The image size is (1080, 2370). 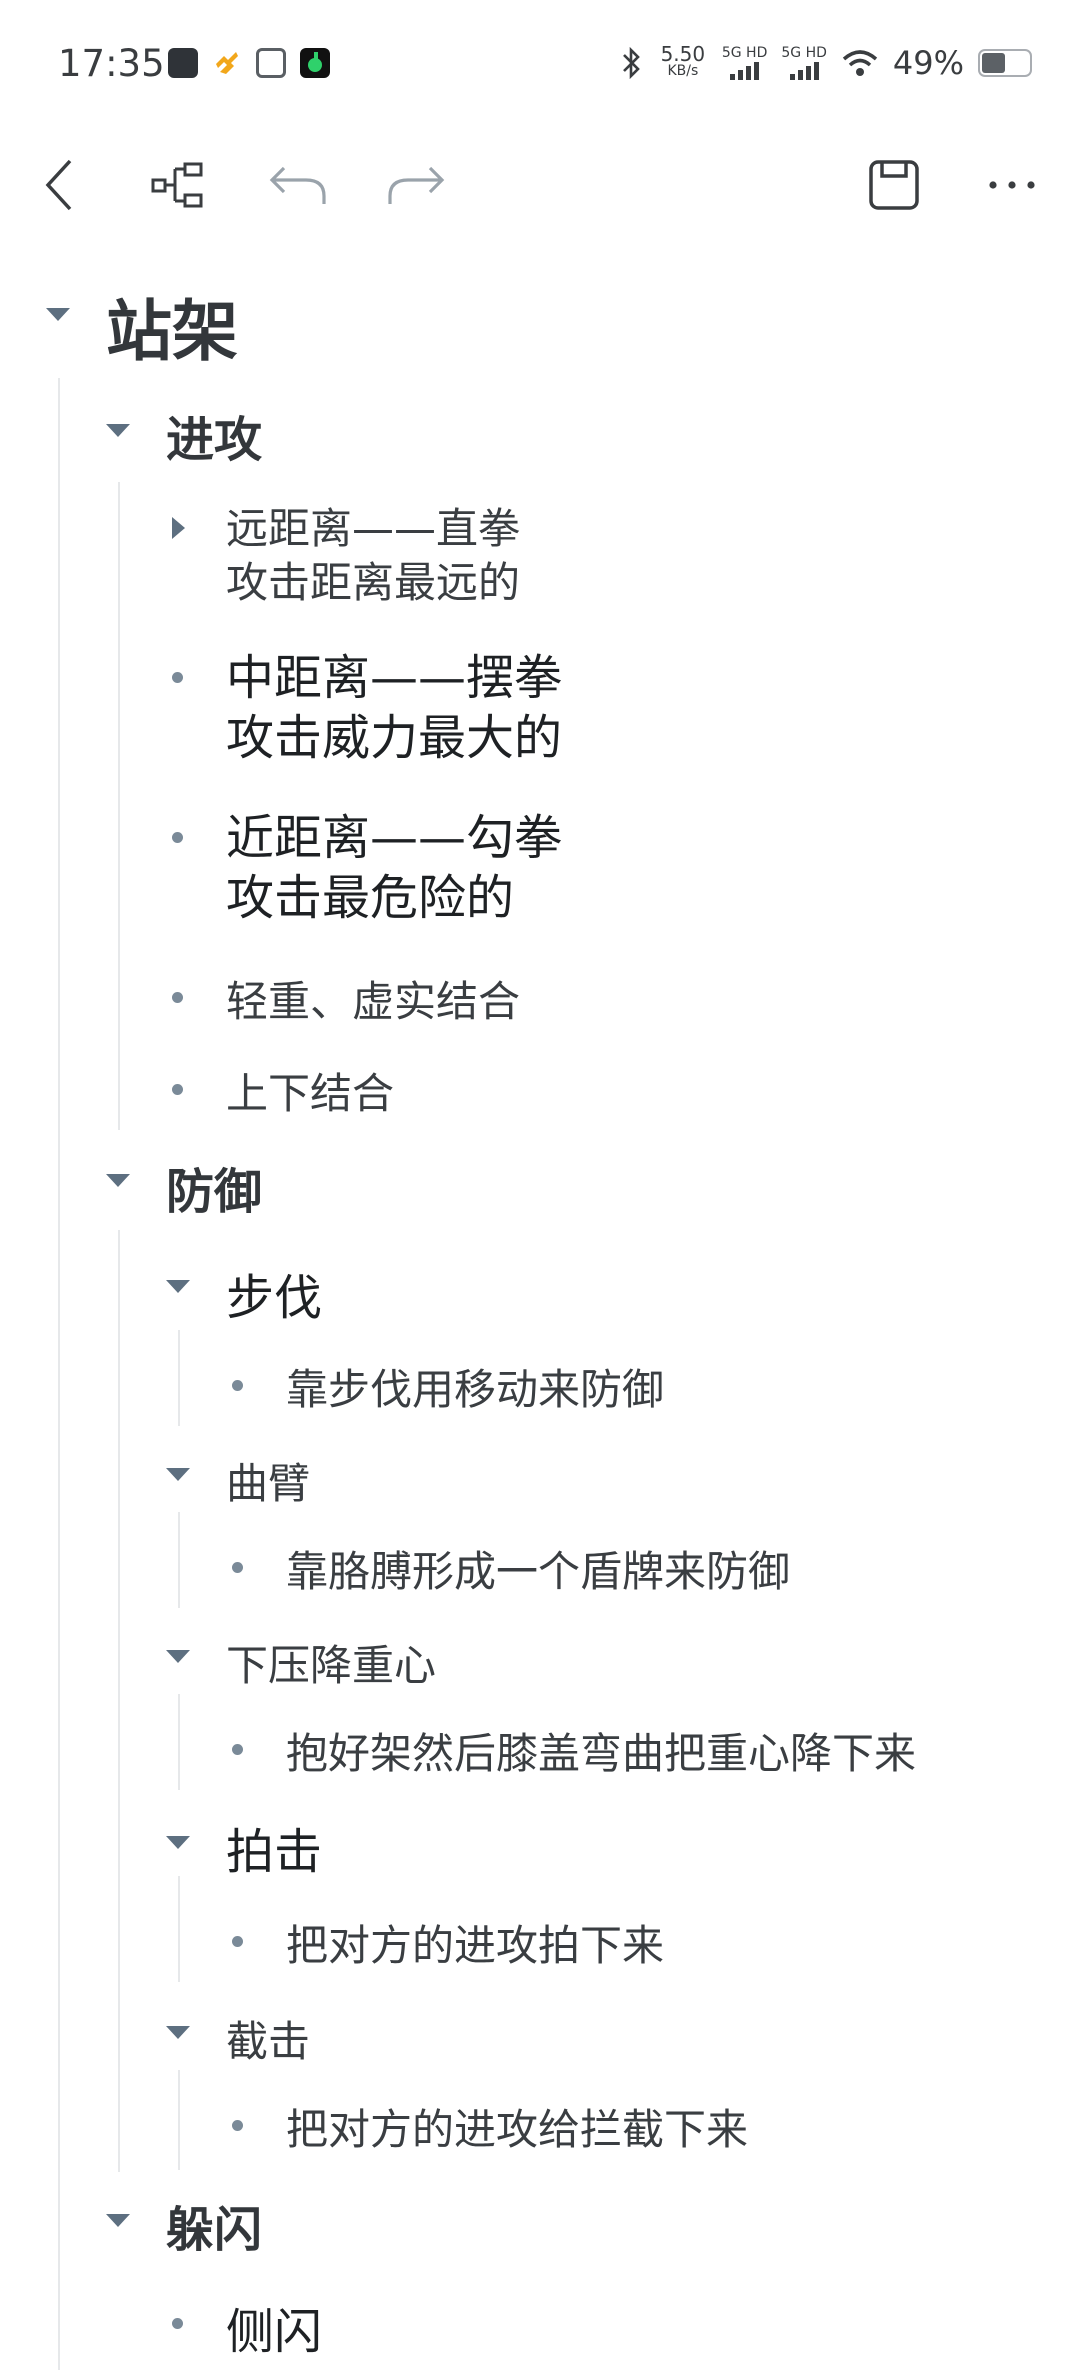 I want to click on outline-node: 抱好架然后膝盖弯曲把重心降下来, so click(x=601, y=1750).